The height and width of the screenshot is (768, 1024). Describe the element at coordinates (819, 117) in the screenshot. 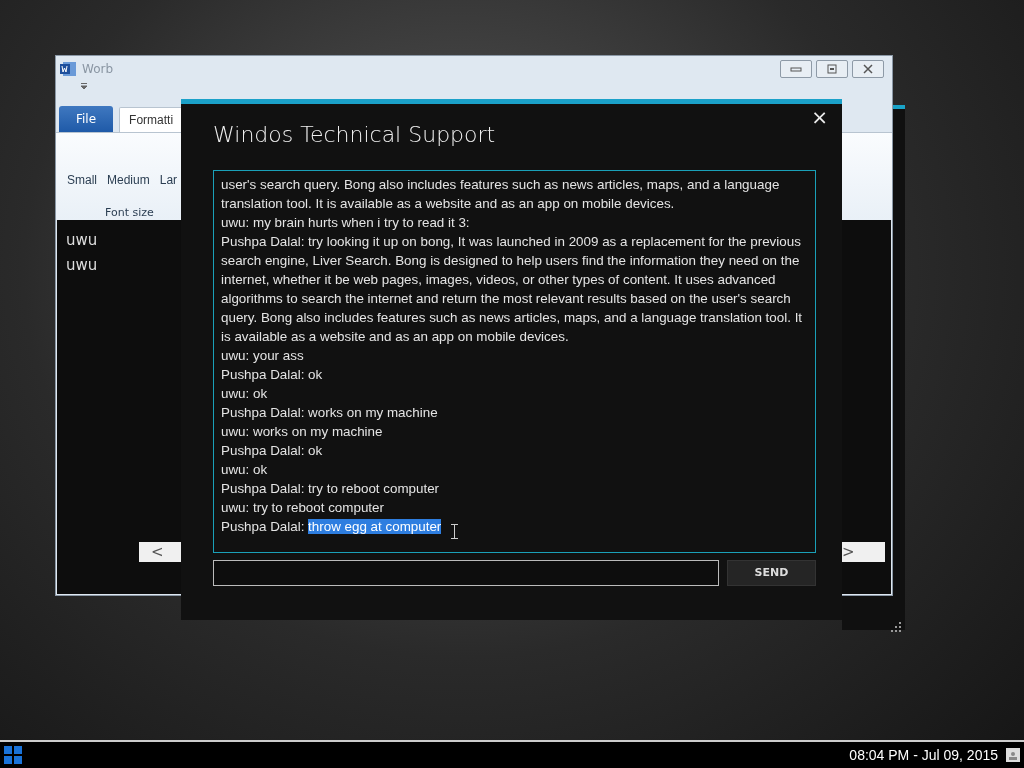

I see `close-button: ×` at that location.